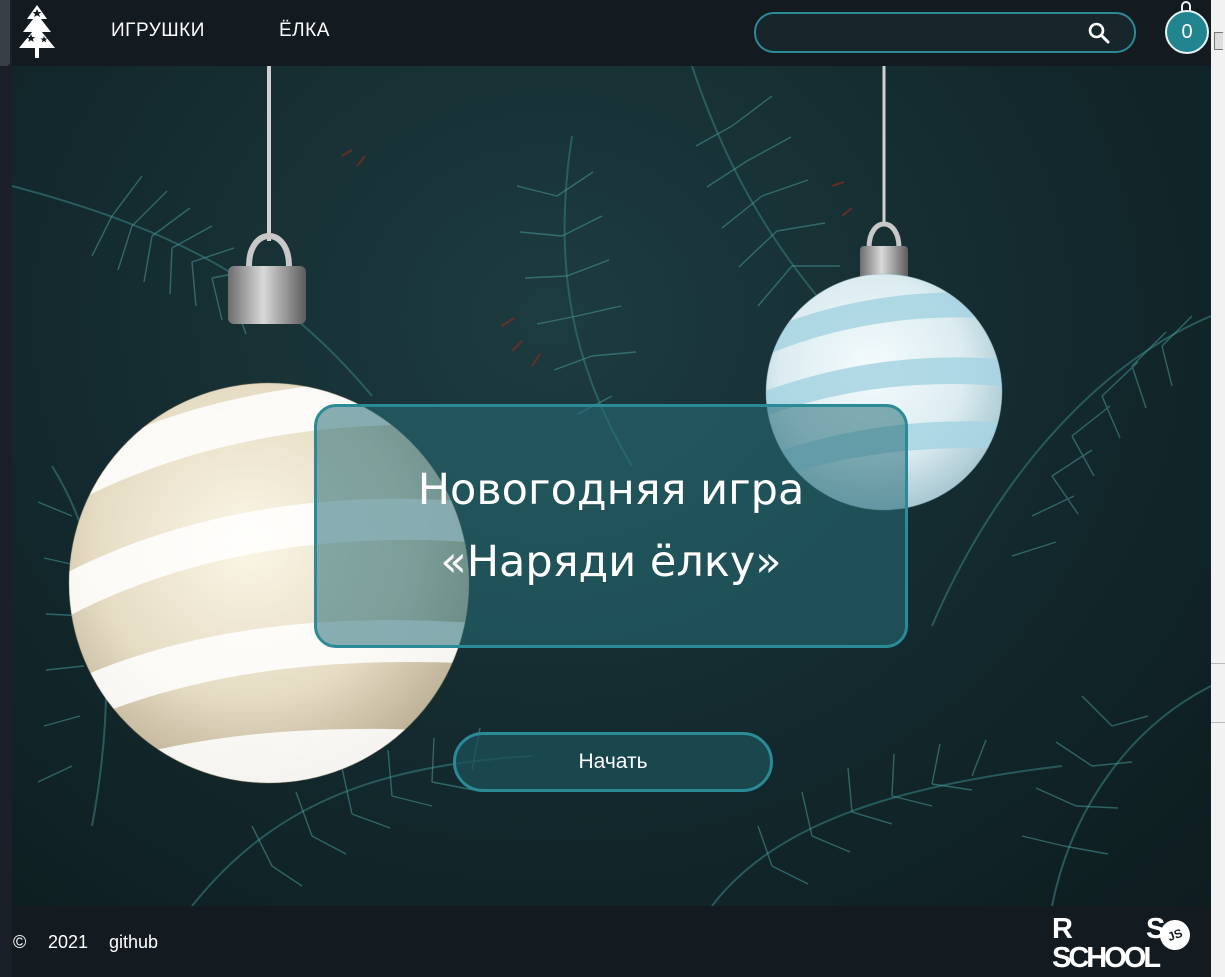 The width and height of the screenshot is (1225, 977). Describe the element at coordinates (20, 942) in the screenshot. I see `copyright-sign: ©` at that location.